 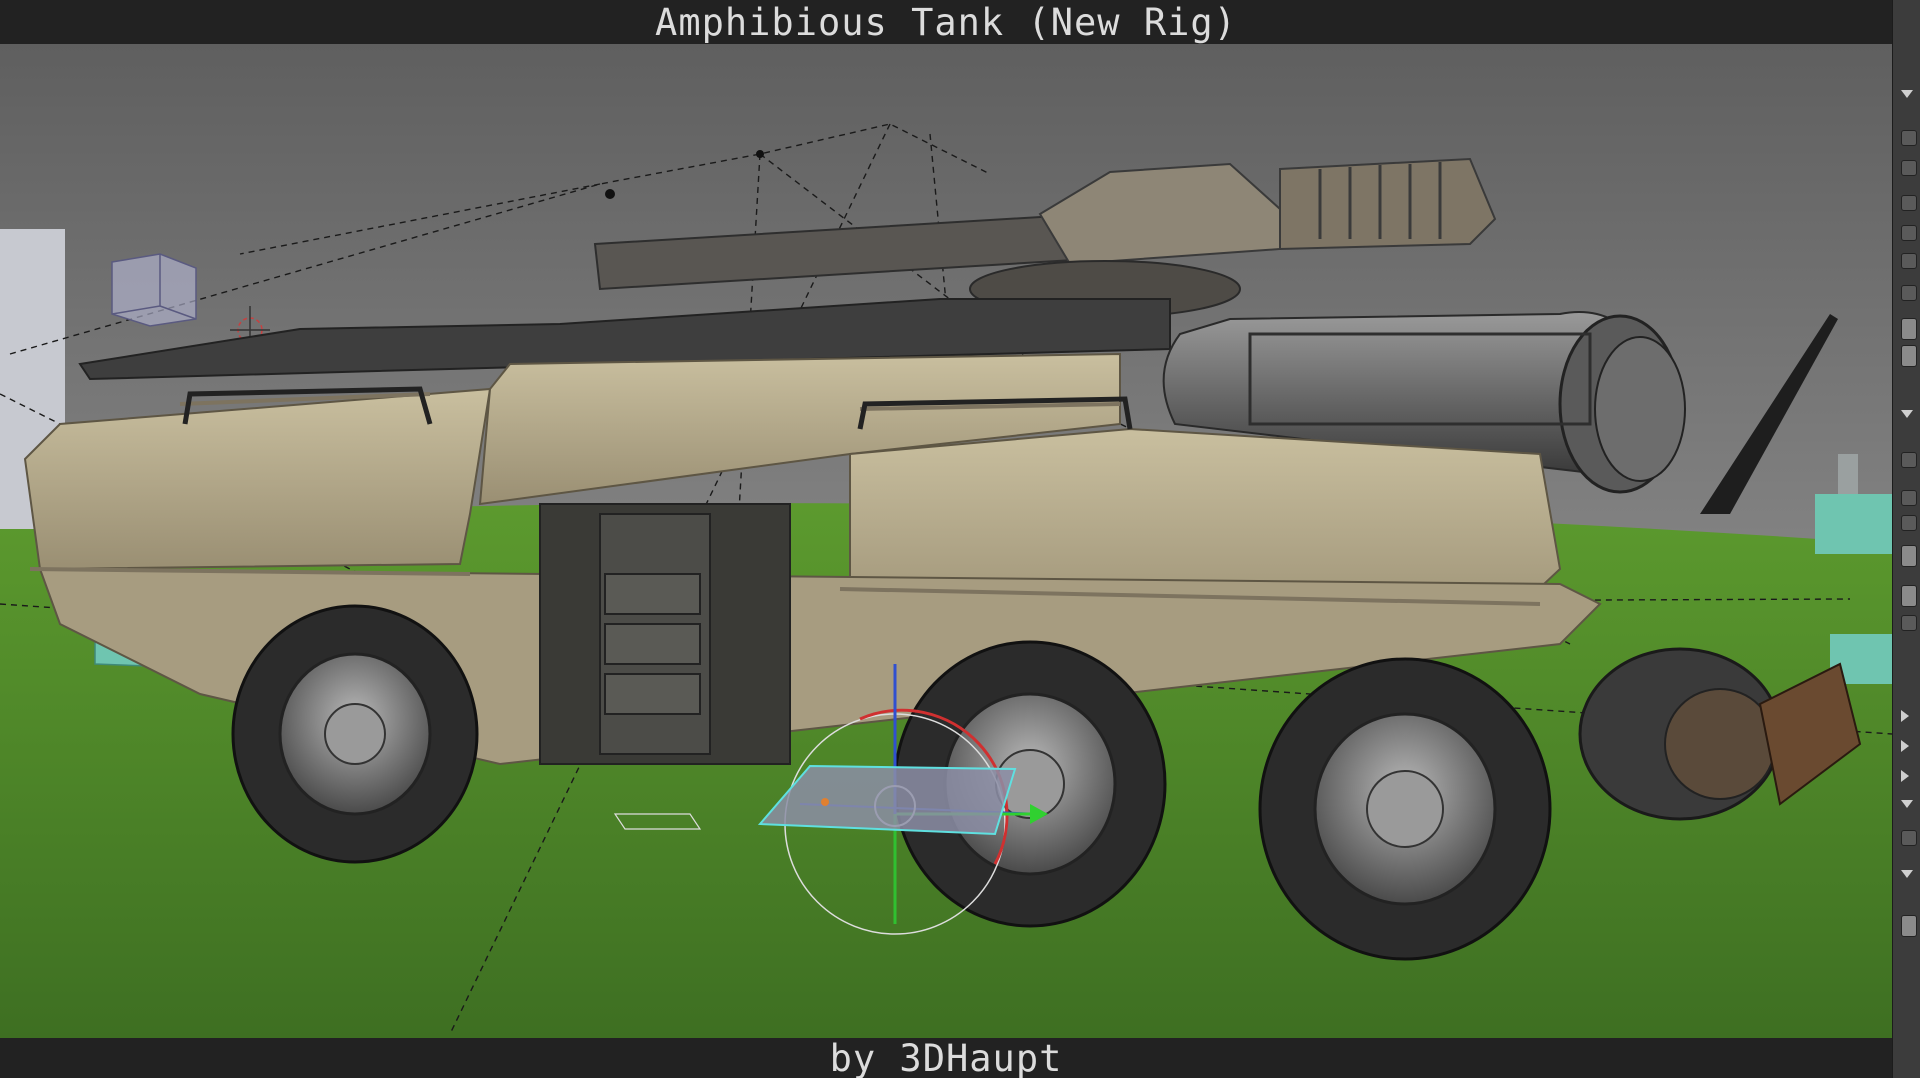 What do you see at coordinates (1853, 524) in the screenshot?
I see `bg-control-box-right` at bounding box center [1853, 524].